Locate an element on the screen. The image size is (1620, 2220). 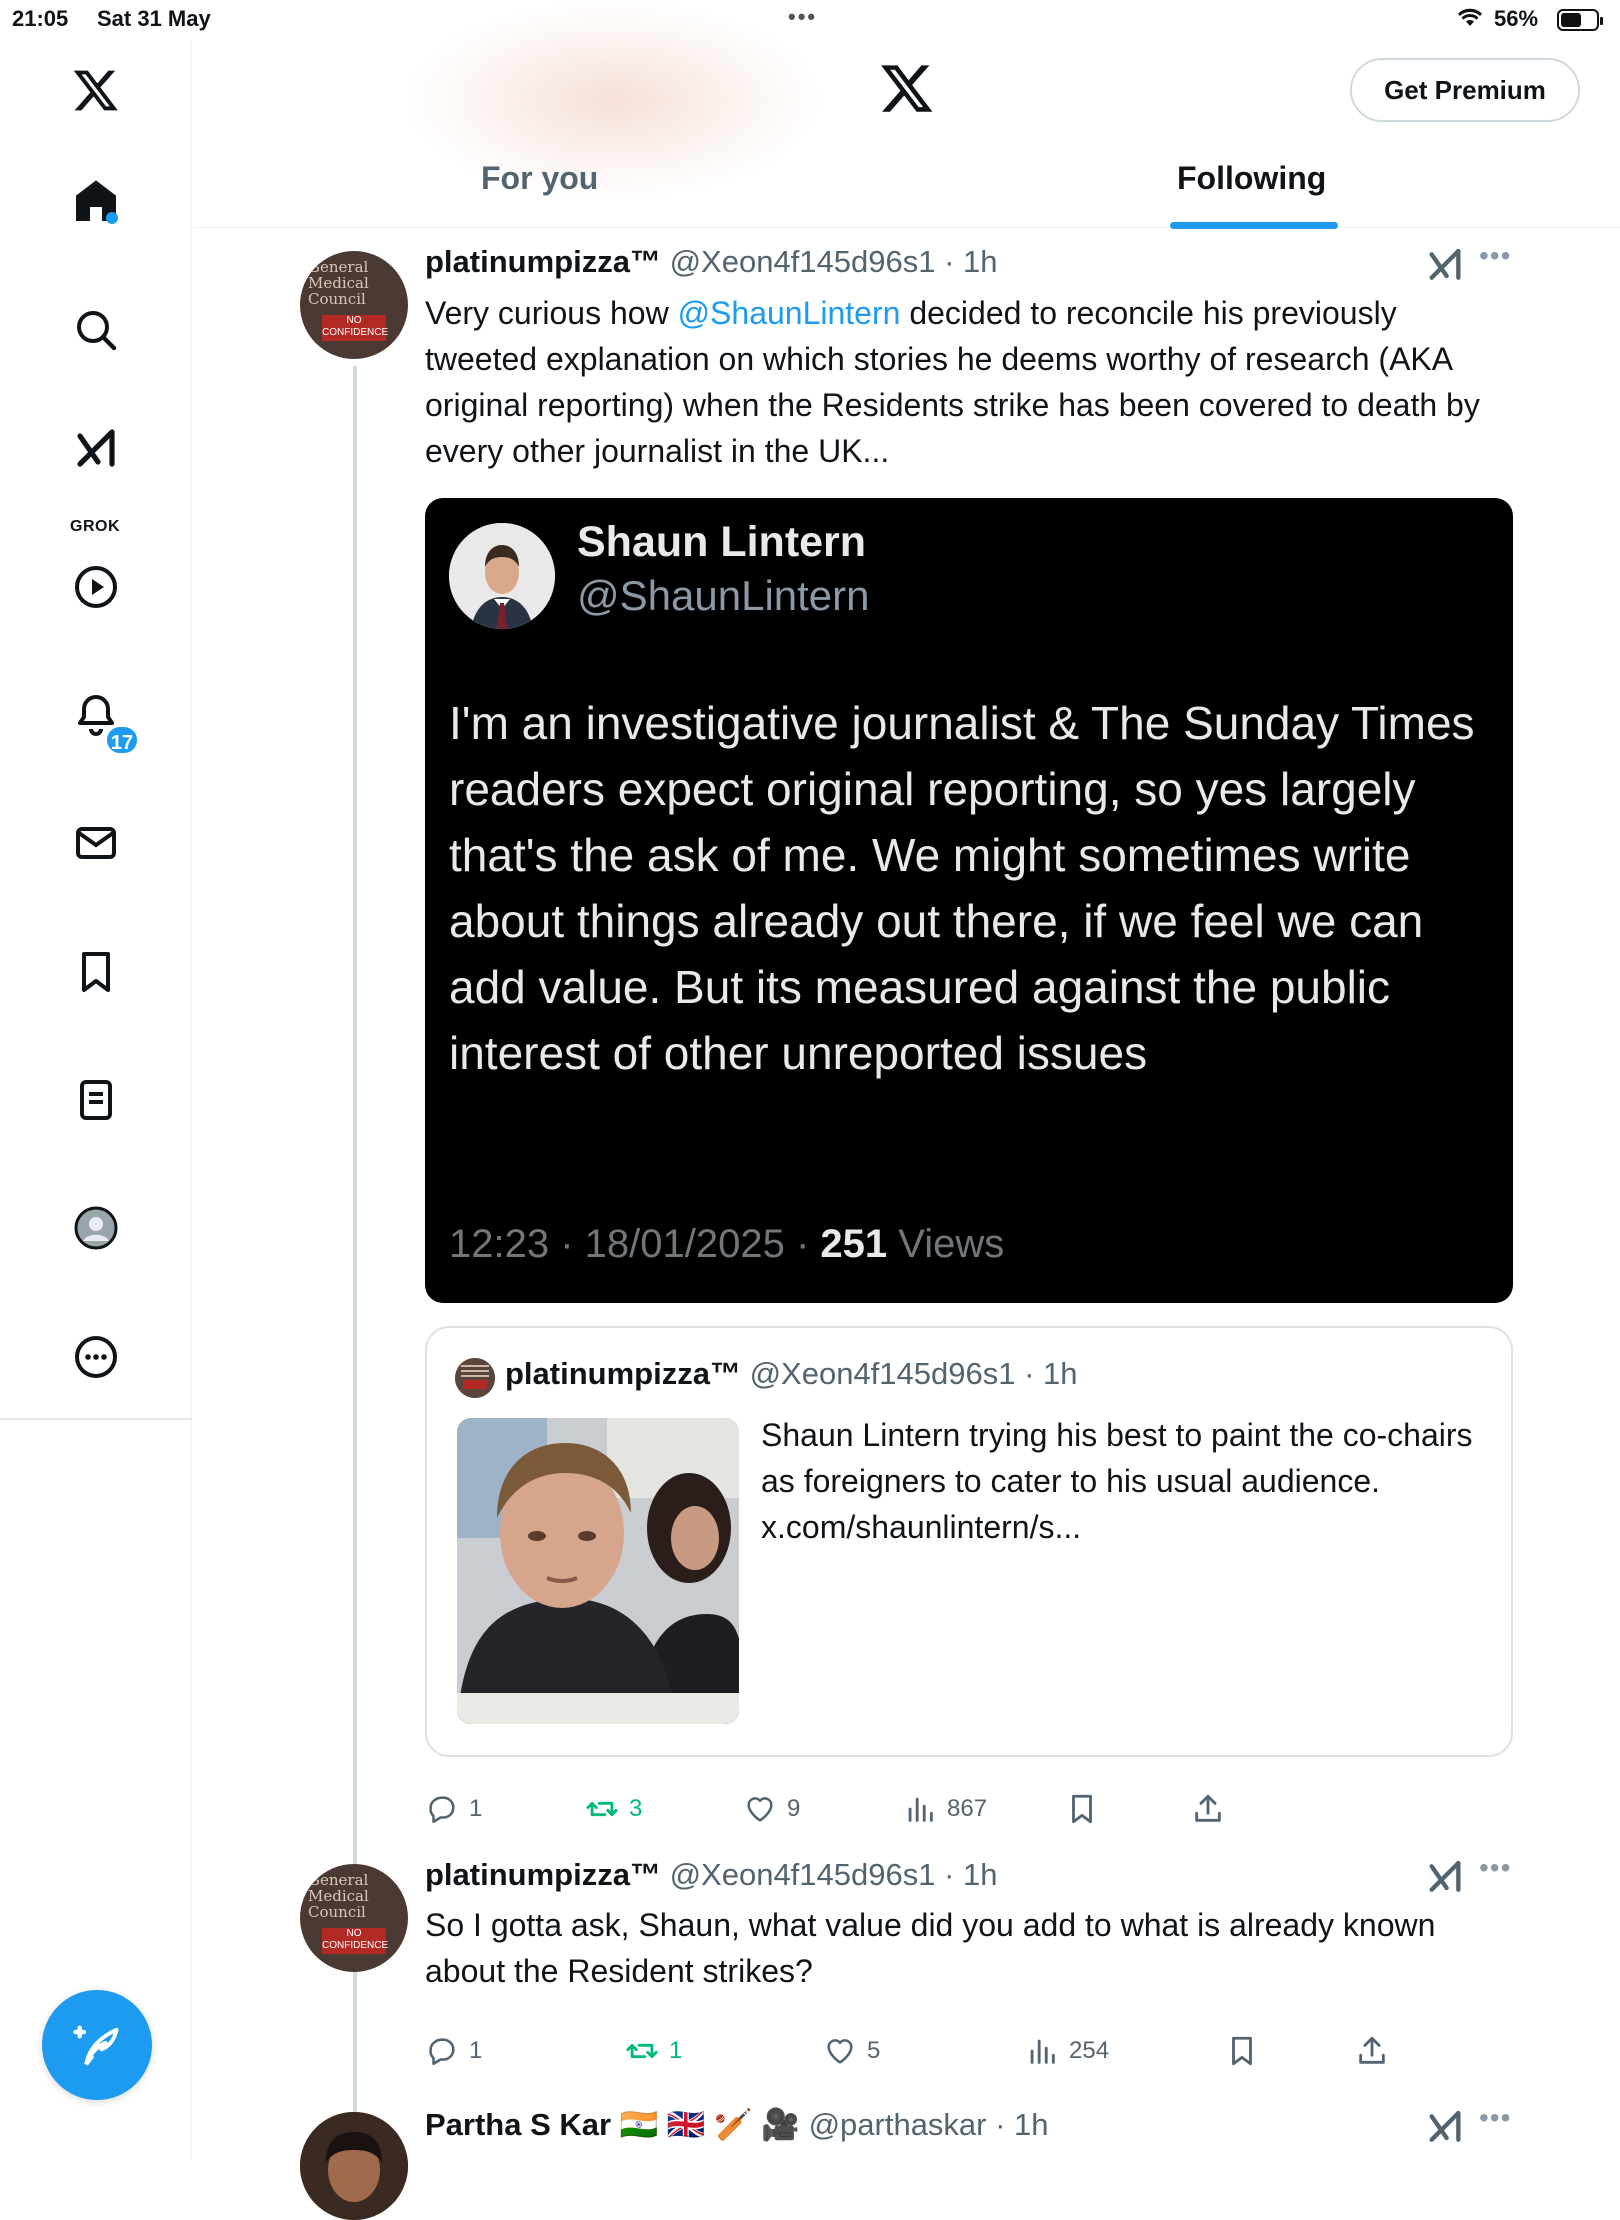
tweet-header: Partha S Kar 🇮🇳 🇬🇧 🏏 🎥 @parthaskar · 1h is located at coordinates (737, 2124).